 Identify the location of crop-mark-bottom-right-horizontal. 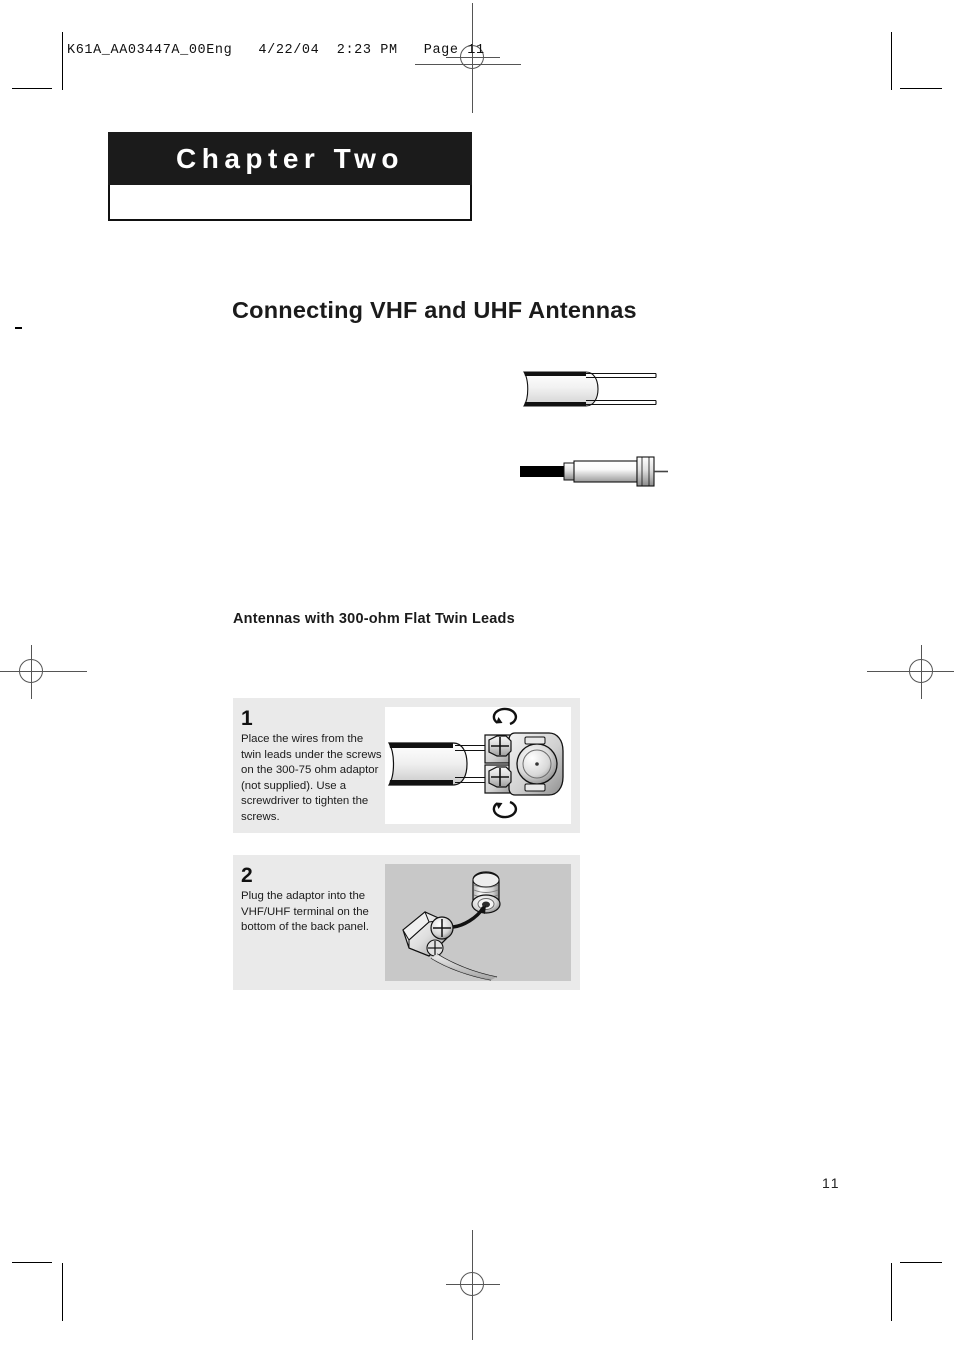
(921, 1262).